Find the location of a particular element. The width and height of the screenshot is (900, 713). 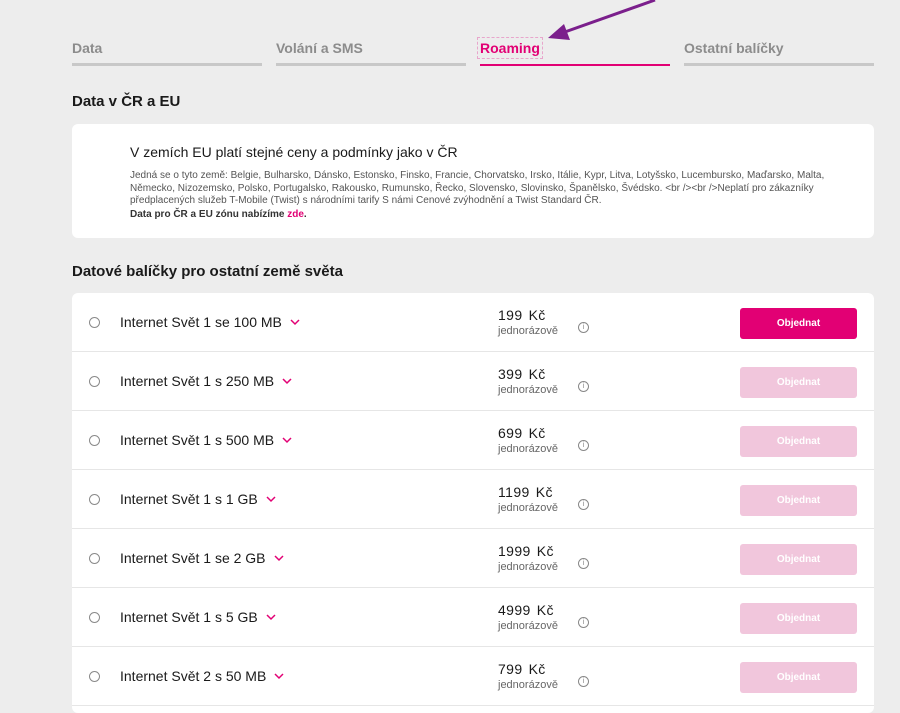

package-name-label: Internet Svět 1 s 1 GB is located at coordinates (189, 499).